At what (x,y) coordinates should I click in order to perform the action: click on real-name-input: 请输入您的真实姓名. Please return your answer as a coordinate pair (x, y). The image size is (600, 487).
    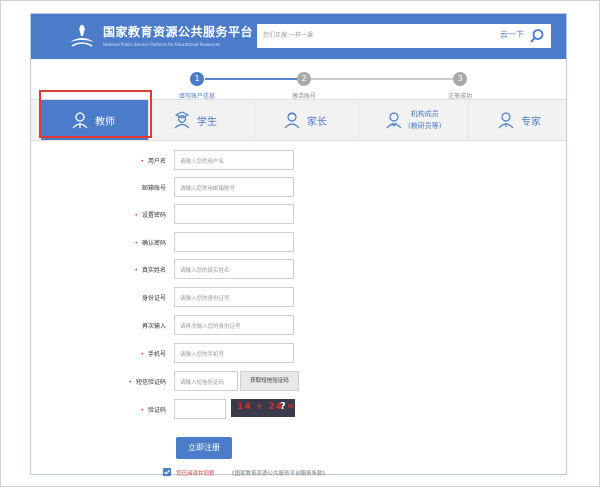
    Looking at the image, I should click on (234, 269).